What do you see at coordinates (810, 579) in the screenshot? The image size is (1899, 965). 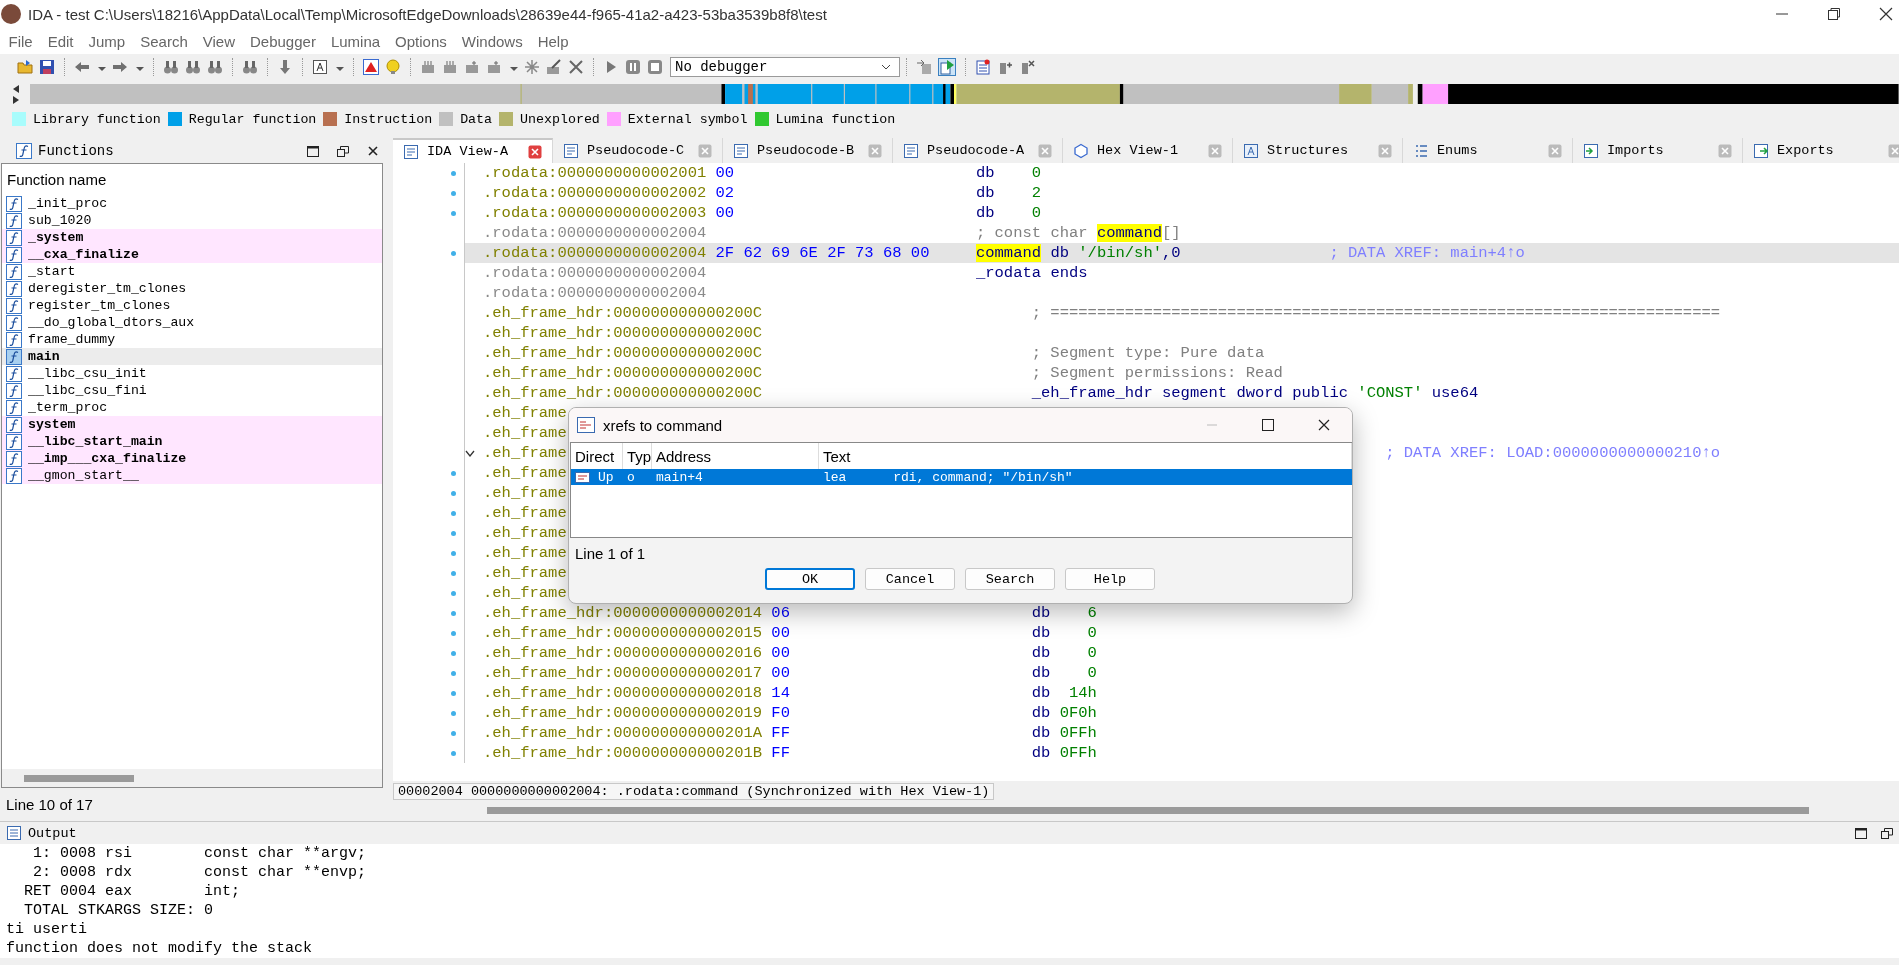 I see `dialog-button: OK` at bounding box center [810, 579].